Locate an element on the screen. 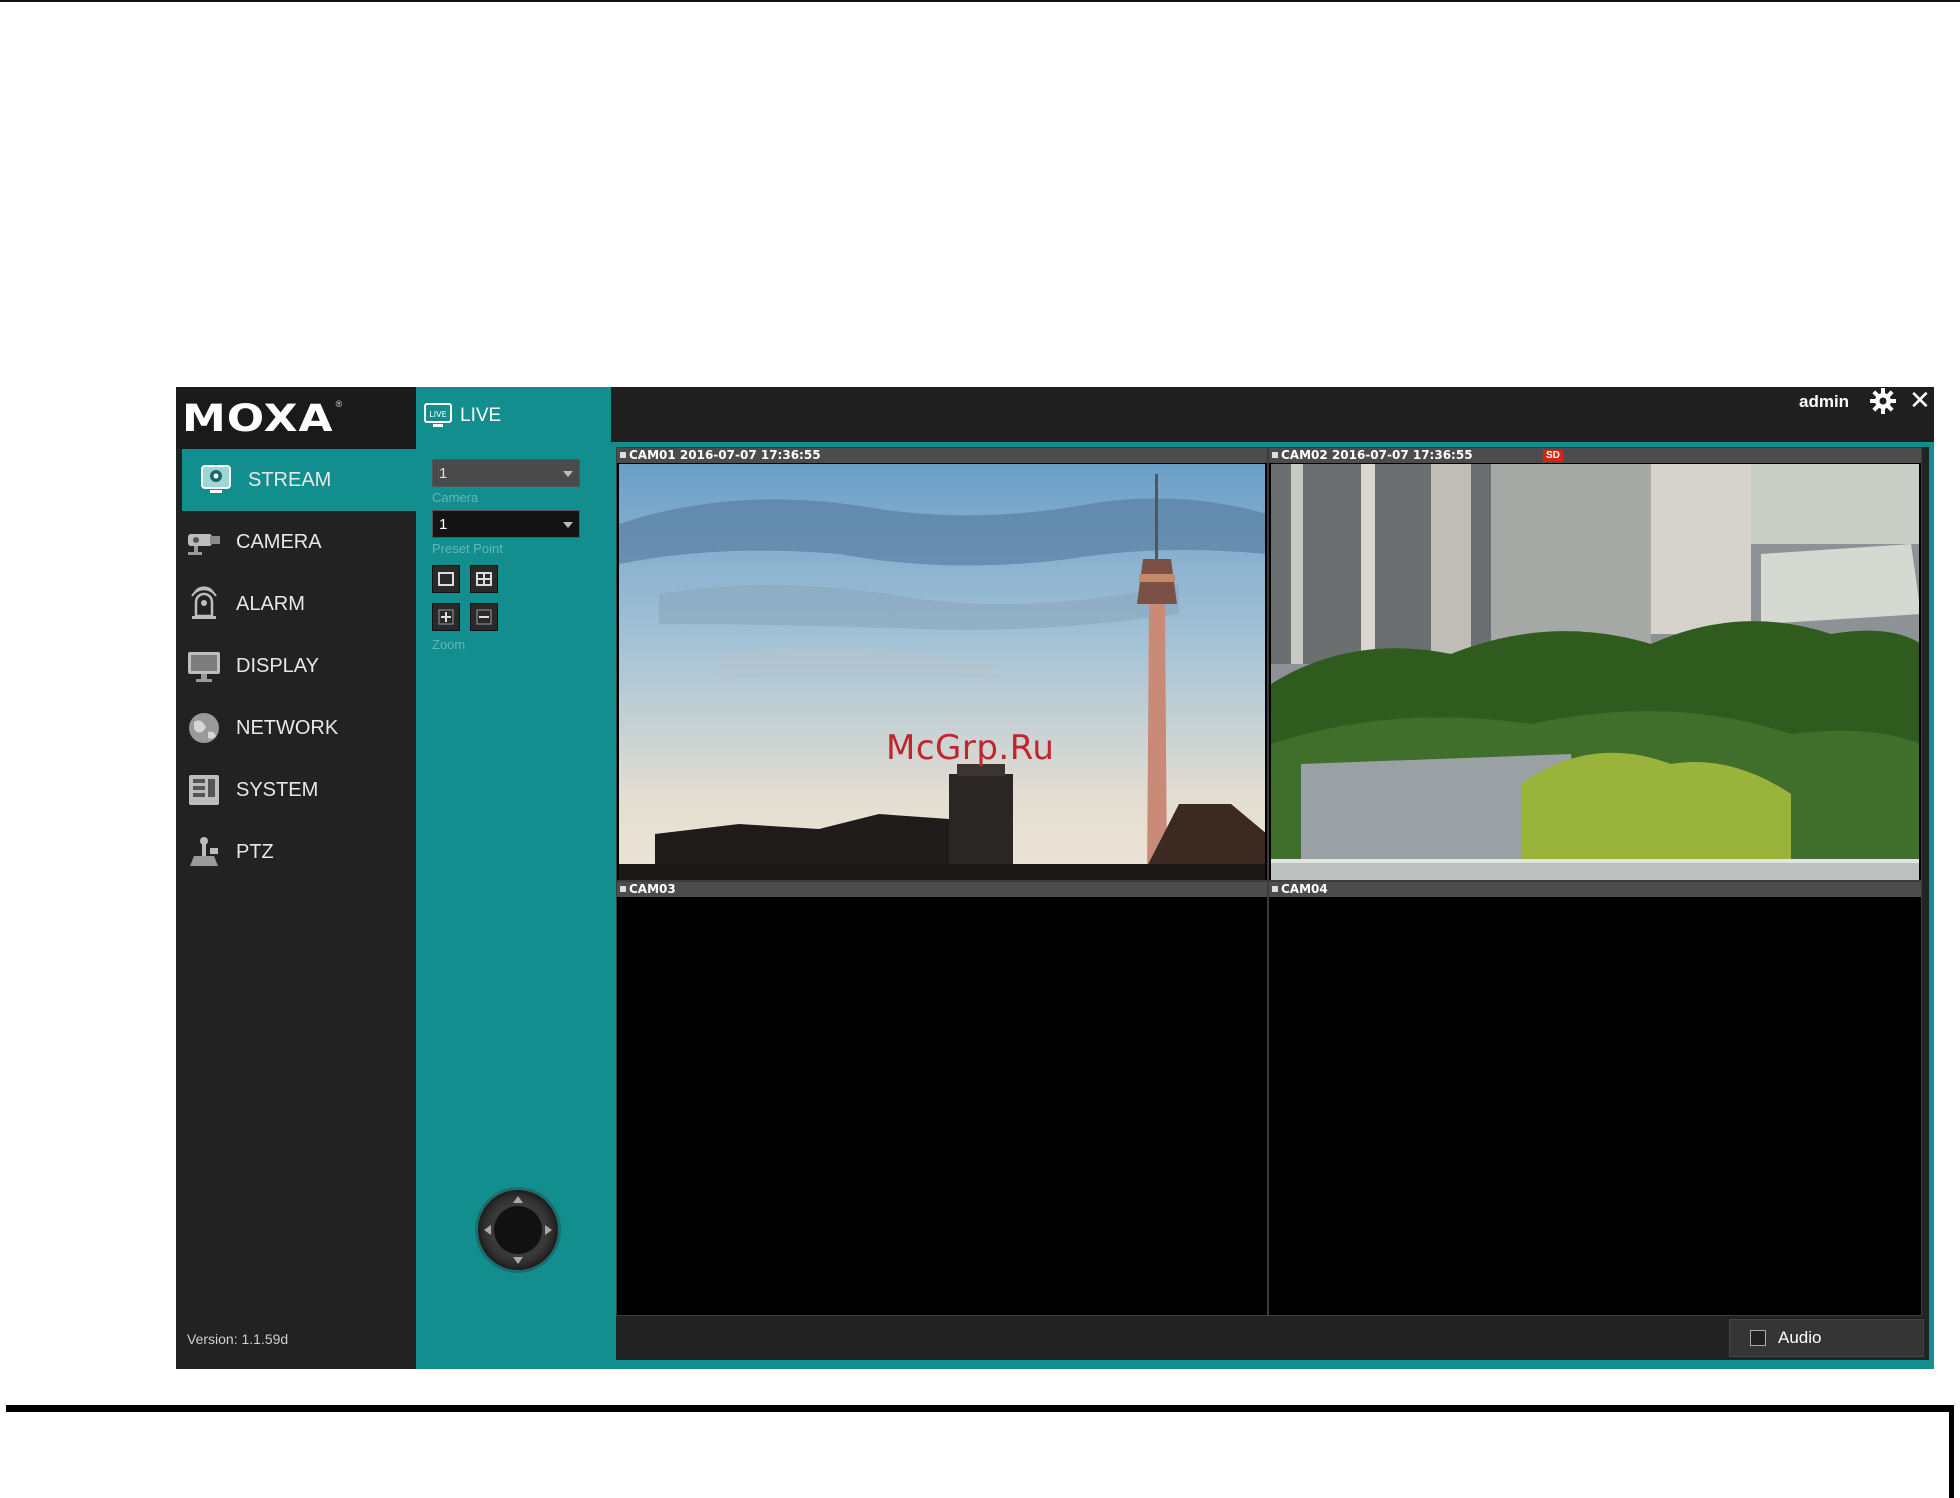  zoom-label: Zoom is located at coordinates (449, 644).